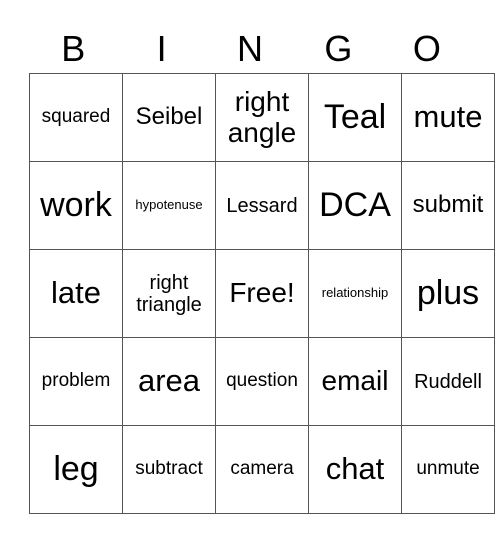  I want to click on bingo-cell: area, so click(169, 381).